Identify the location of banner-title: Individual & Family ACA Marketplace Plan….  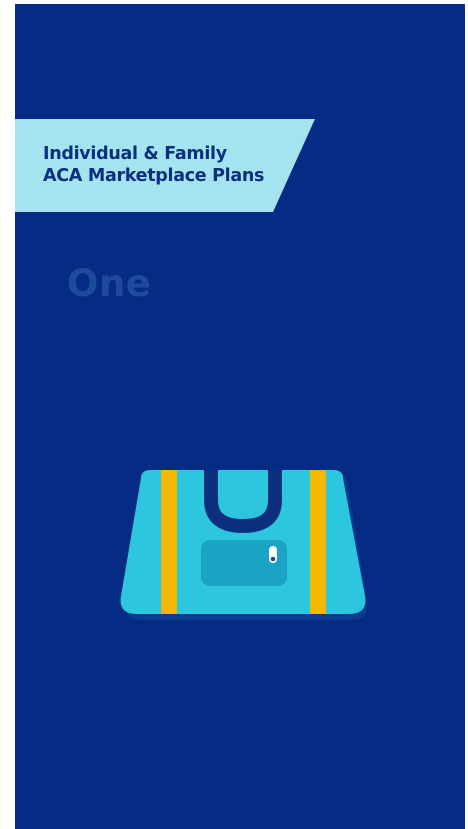
(153, 165).